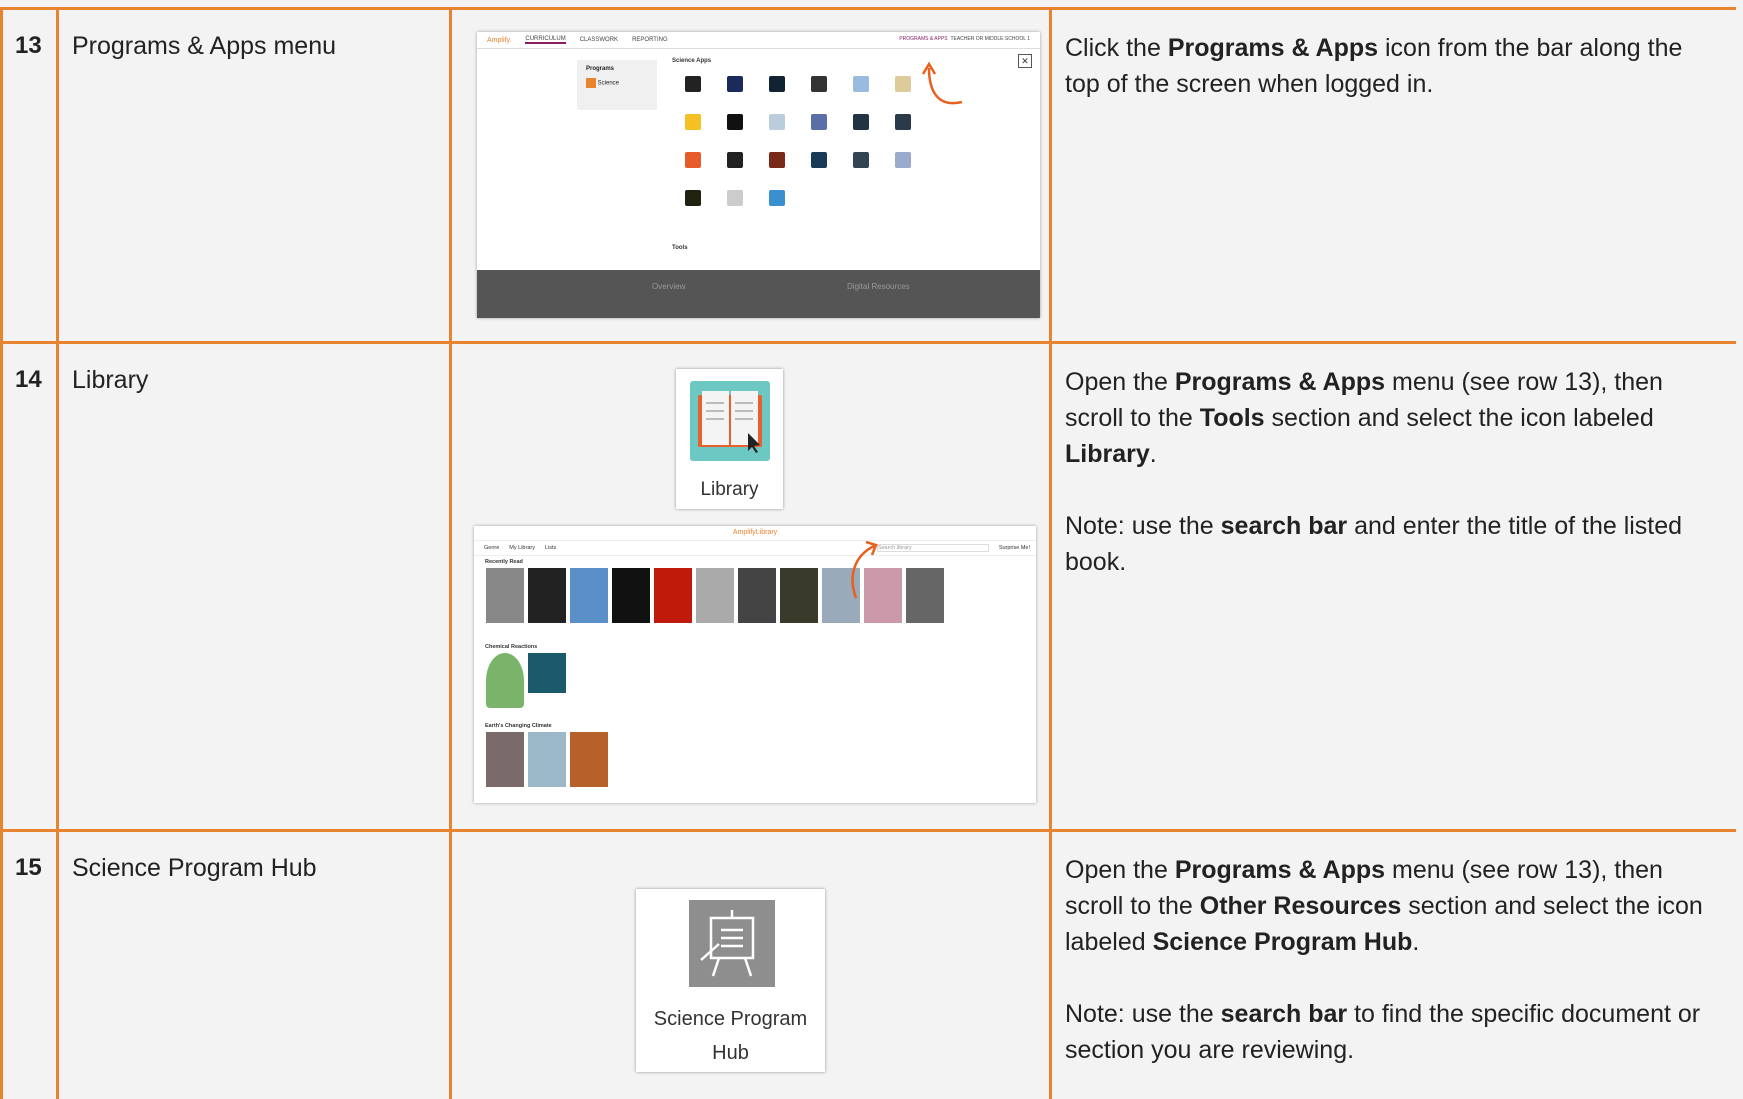  I want to click on panel-title: Programs, so click(600, 69).